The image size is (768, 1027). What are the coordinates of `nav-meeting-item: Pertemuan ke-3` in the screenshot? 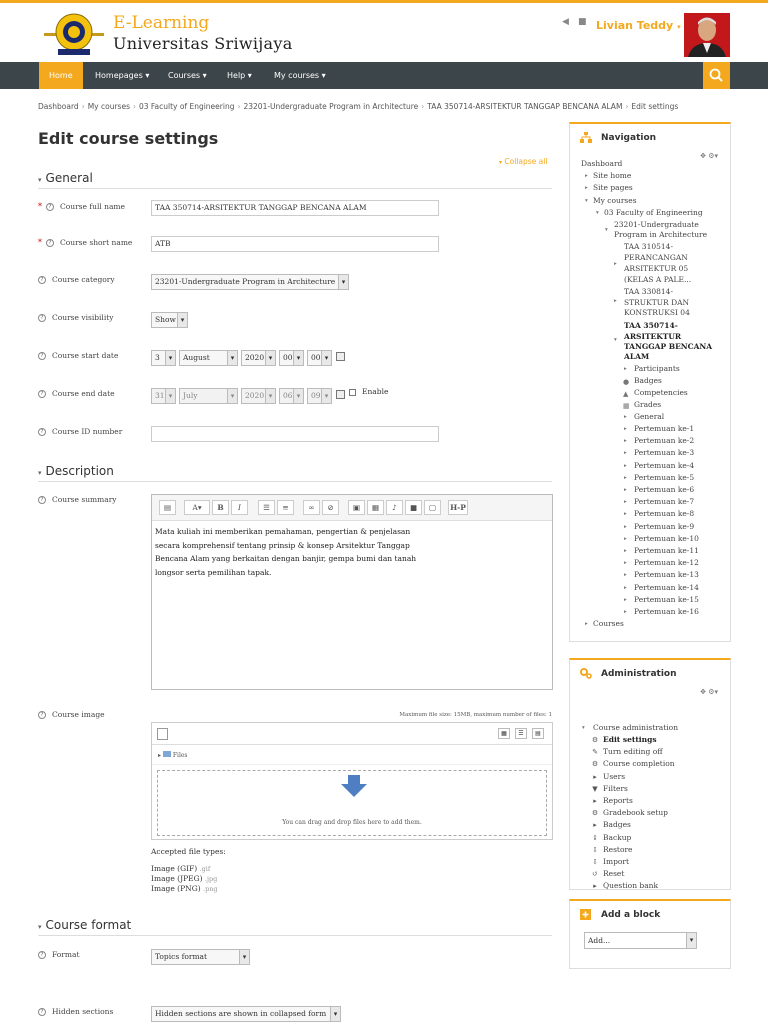 It's located at (664, 453).